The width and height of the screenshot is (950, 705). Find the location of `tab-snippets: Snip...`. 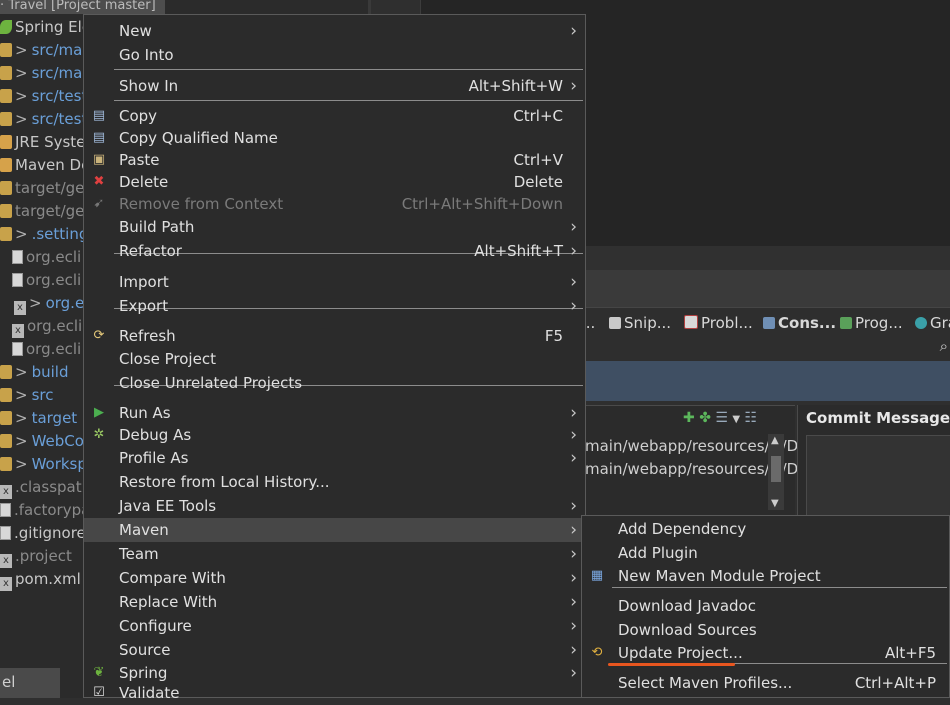

tab-snippets: Snip... is located at coordinates (640, 323).